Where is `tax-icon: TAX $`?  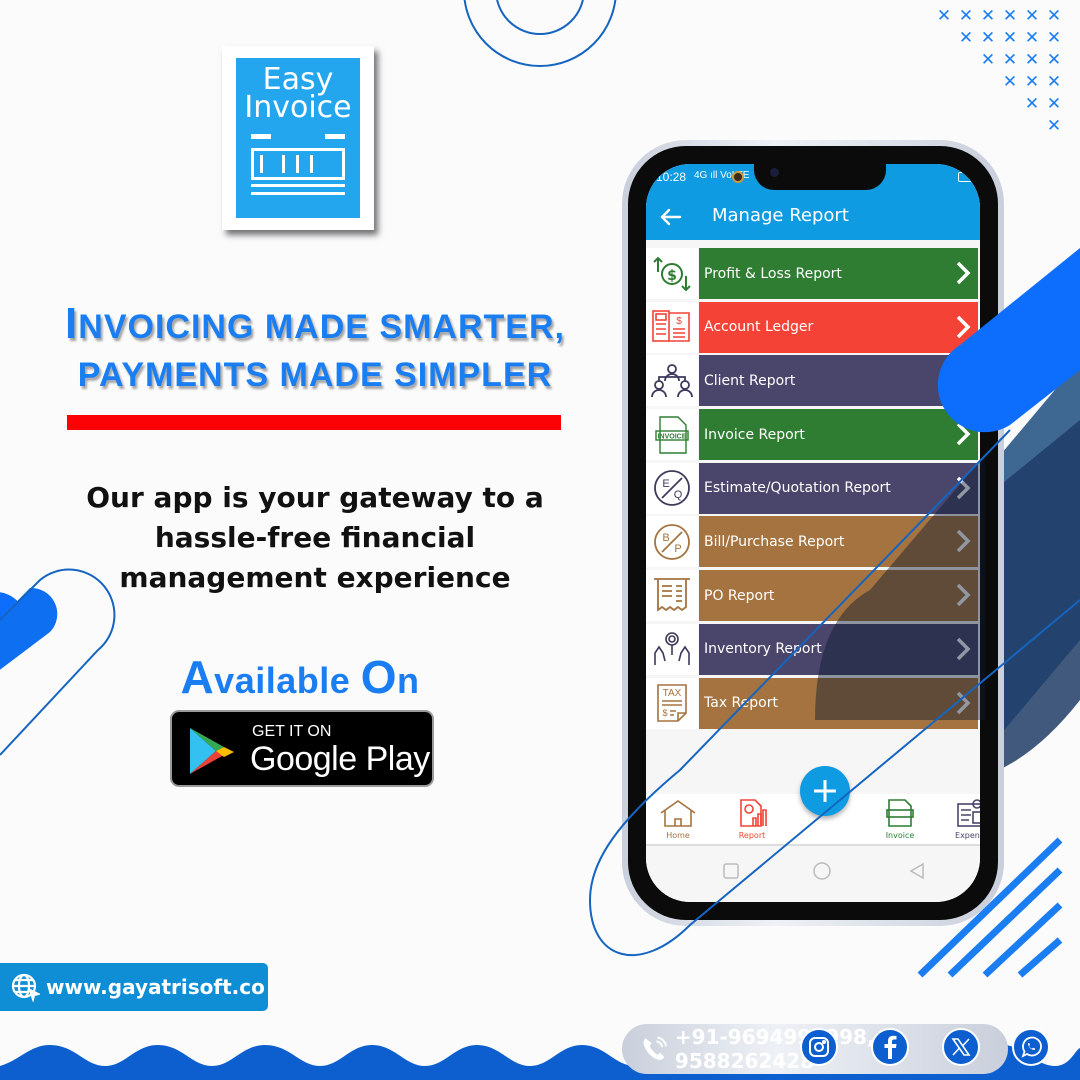 tax-icon: TAX $ is located at coordinates (672, 703).